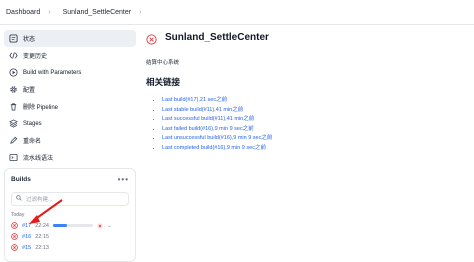 Image resolution: width=474 pixels, height=262 pixels. What do you see at coordinates (13, 73) in the screenshot?
I see `play-icon` at bounding box center [13, 73].